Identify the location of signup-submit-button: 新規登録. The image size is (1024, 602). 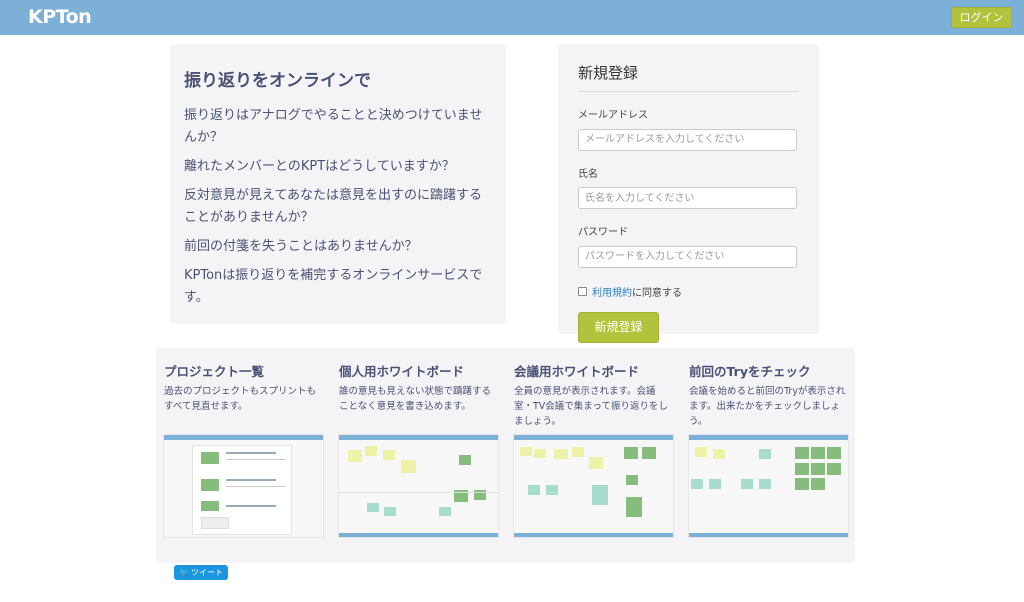
(618, 327).